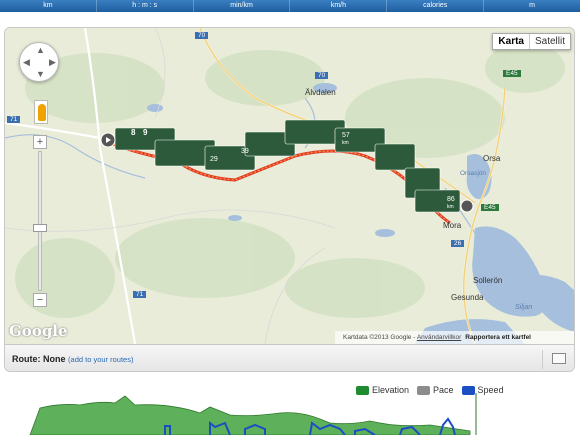 This screenshot has width=580, height=435. I want to click on terms-link: Användarvillkor, so click(439, 337).